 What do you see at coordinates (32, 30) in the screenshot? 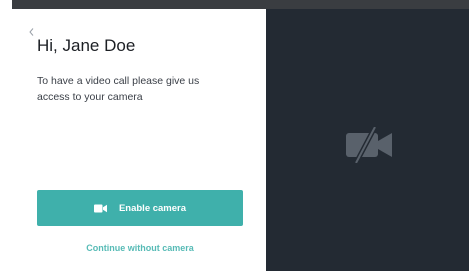
I see `chevron-left-icon` at bounding box center [32, 30].